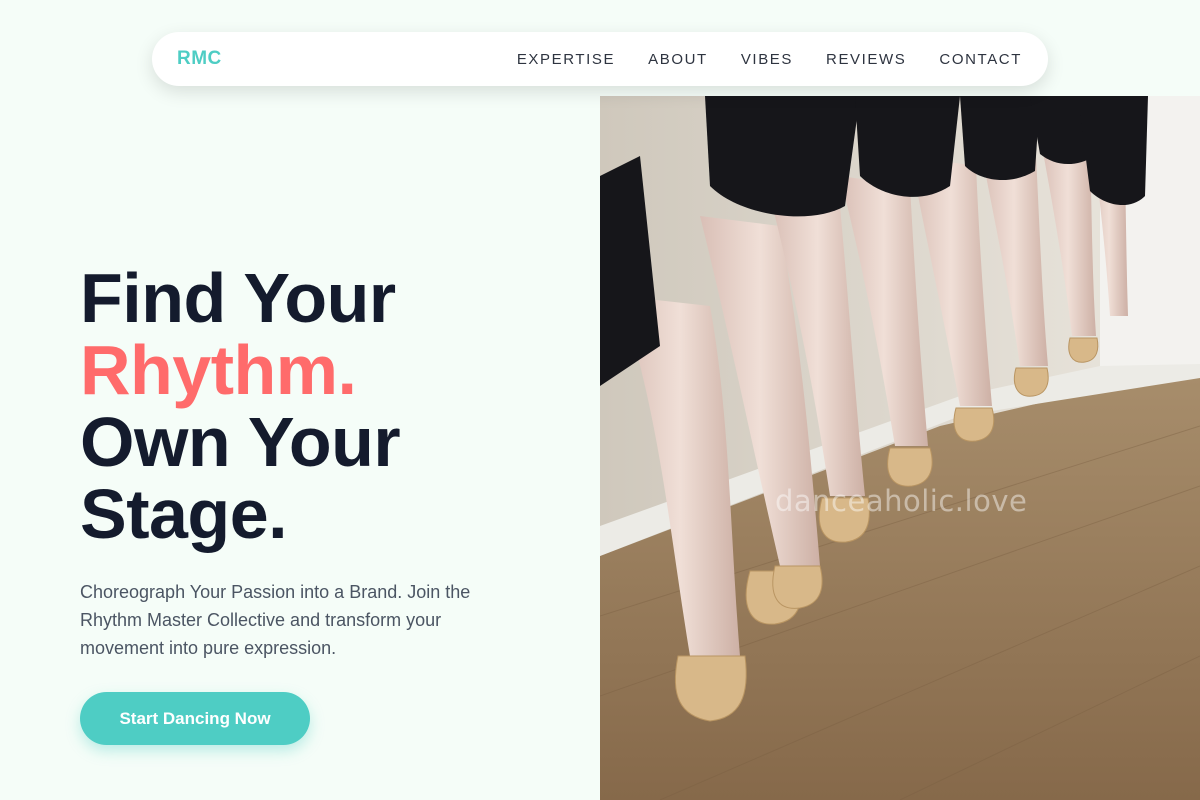 The height and width of the screenshot is (800, 1200). I want to click on photo-watermark: danceaholic.love, so click(901, 501).